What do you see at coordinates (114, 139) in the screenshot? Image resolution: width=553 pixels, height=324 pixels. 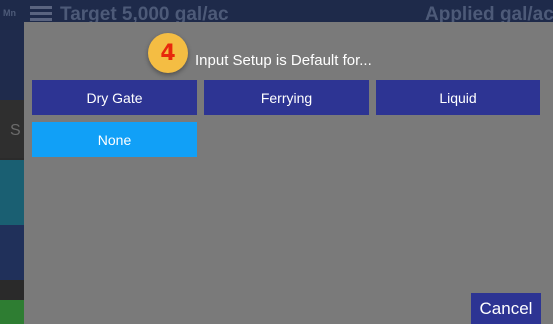 I see `option-none-button: None` at bounding box center [114, 139].